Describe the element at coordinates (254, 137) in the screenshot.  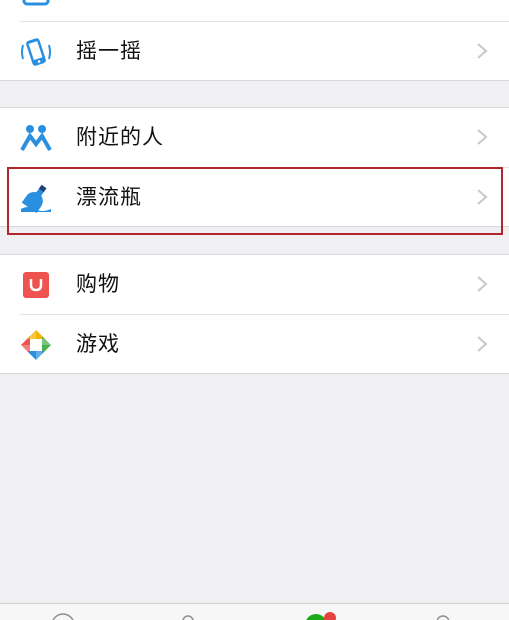
I see `menu-item-people-nearby: 附近的人` at that location.